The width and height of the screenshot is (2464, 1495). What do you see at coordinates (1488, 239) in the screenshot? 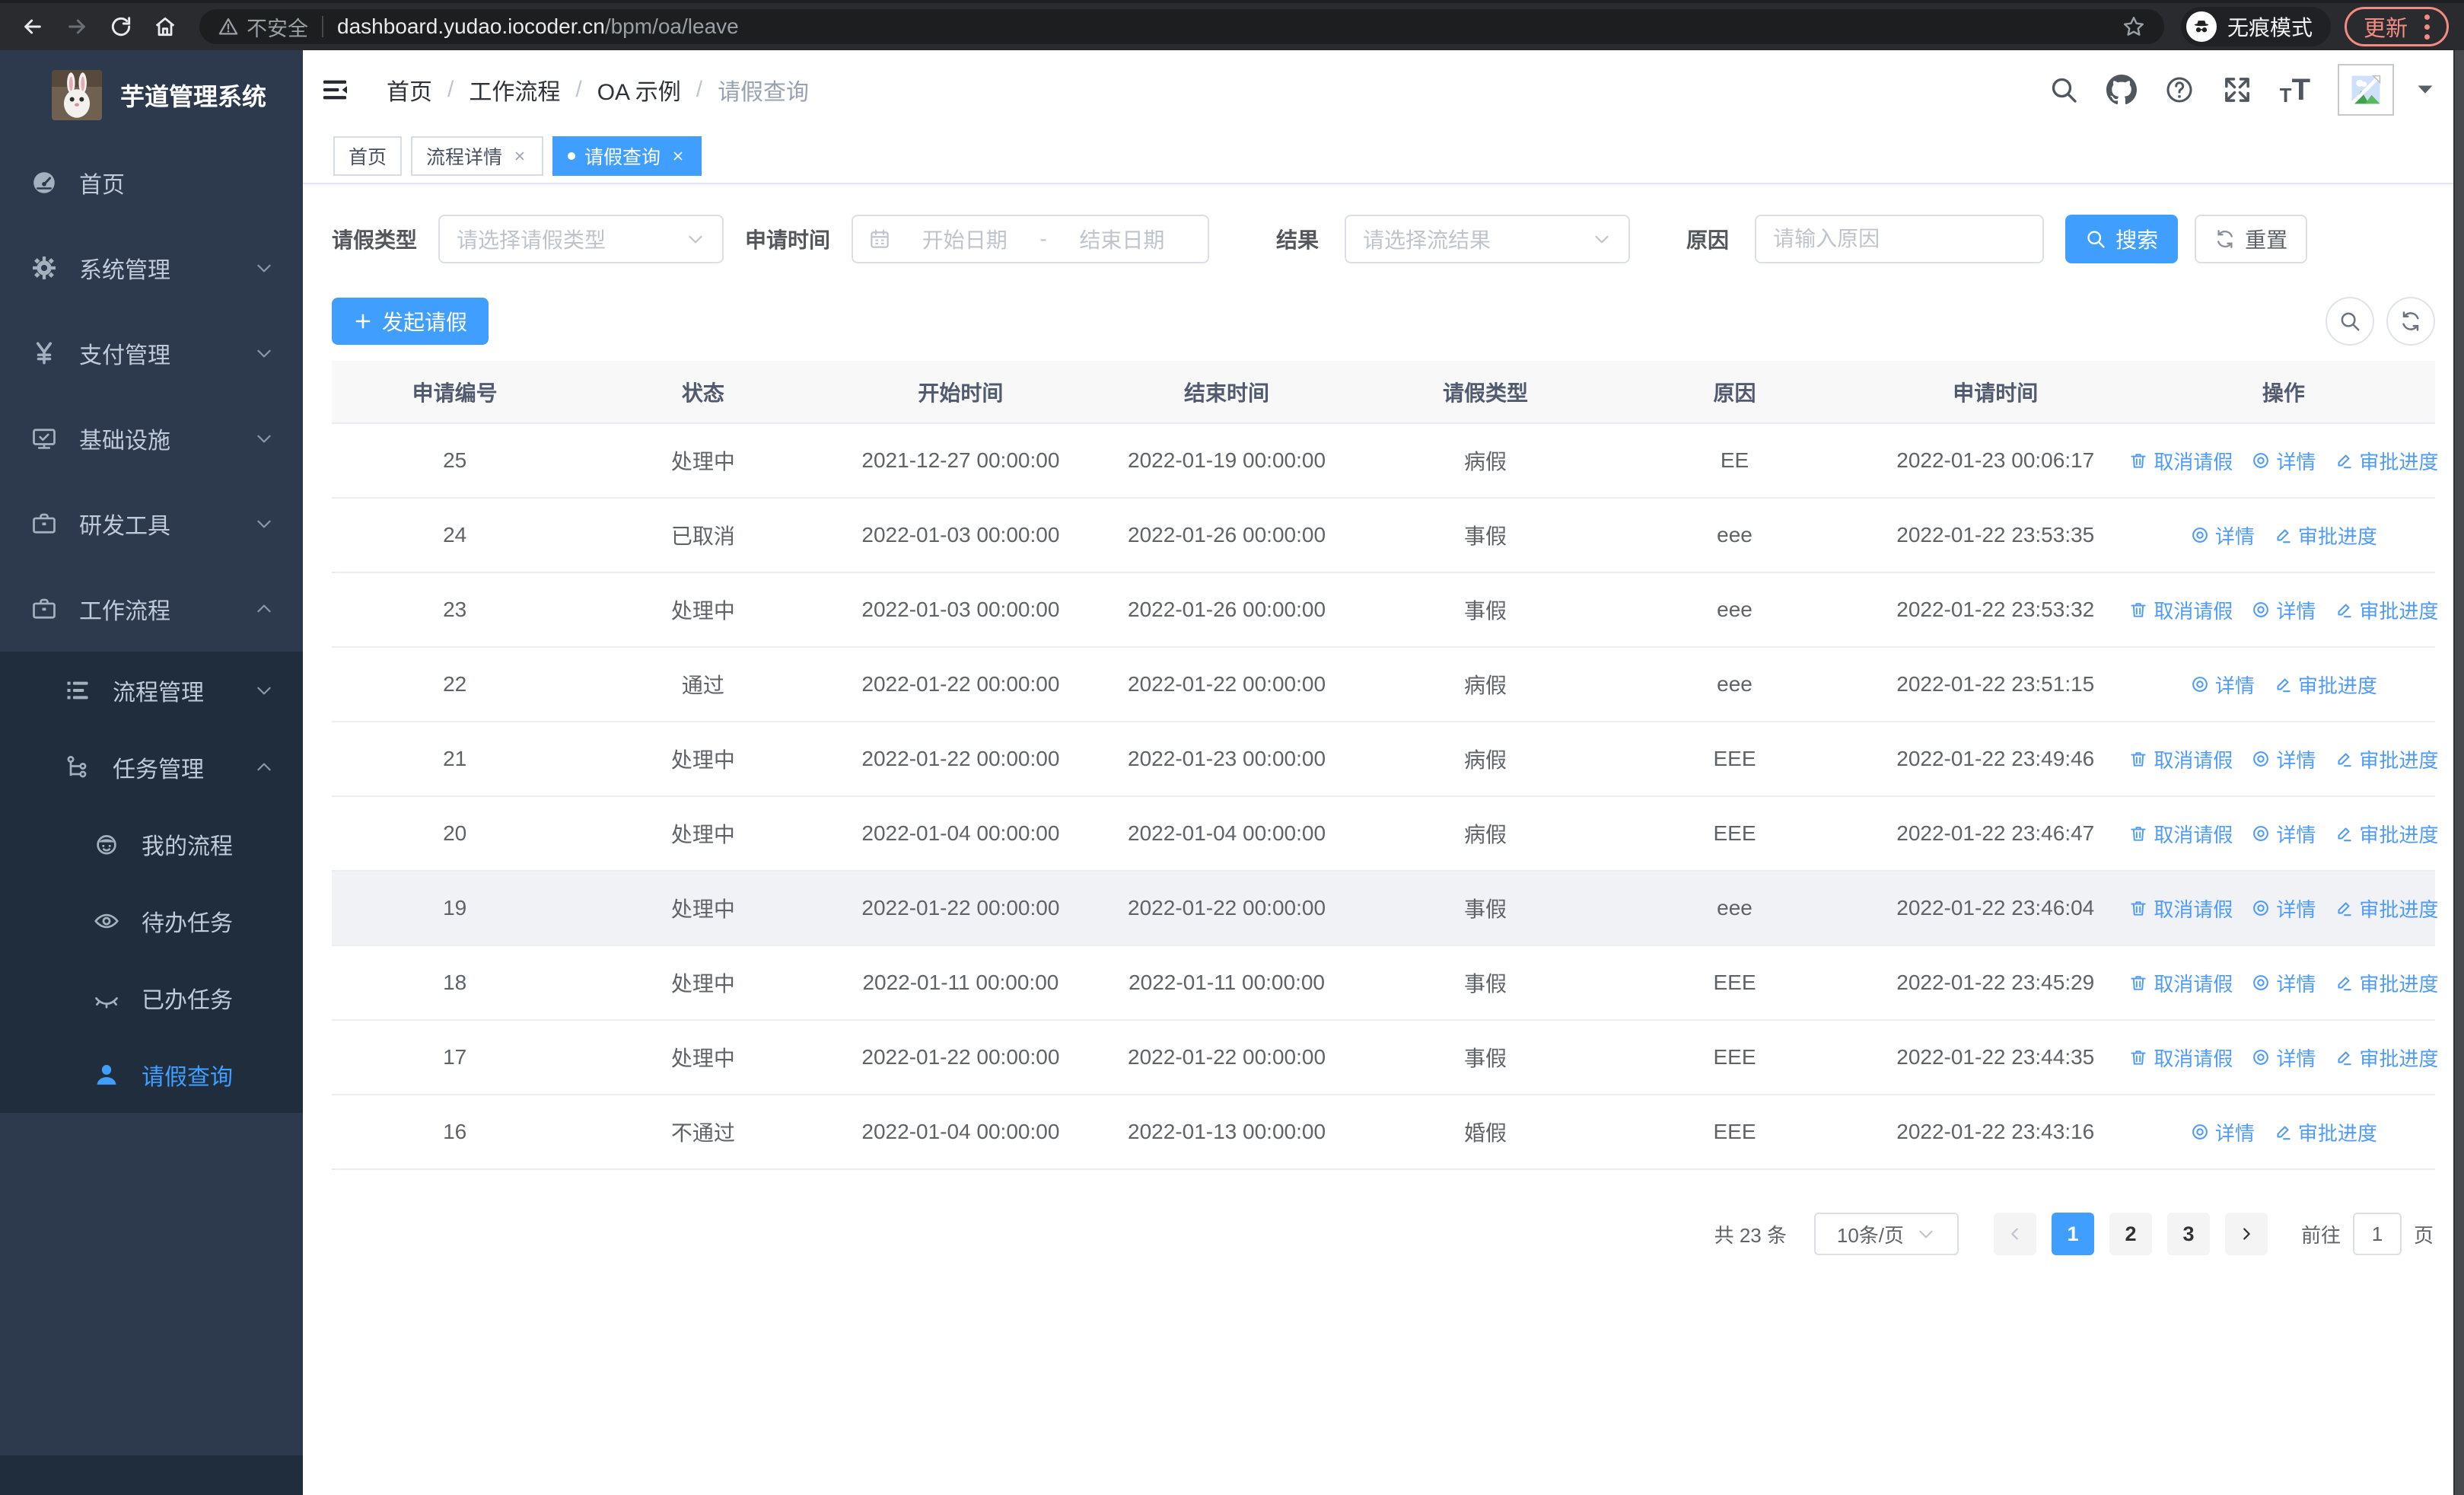
I see `result-select: 请选择流结果` at bounding box center [1488, 239].